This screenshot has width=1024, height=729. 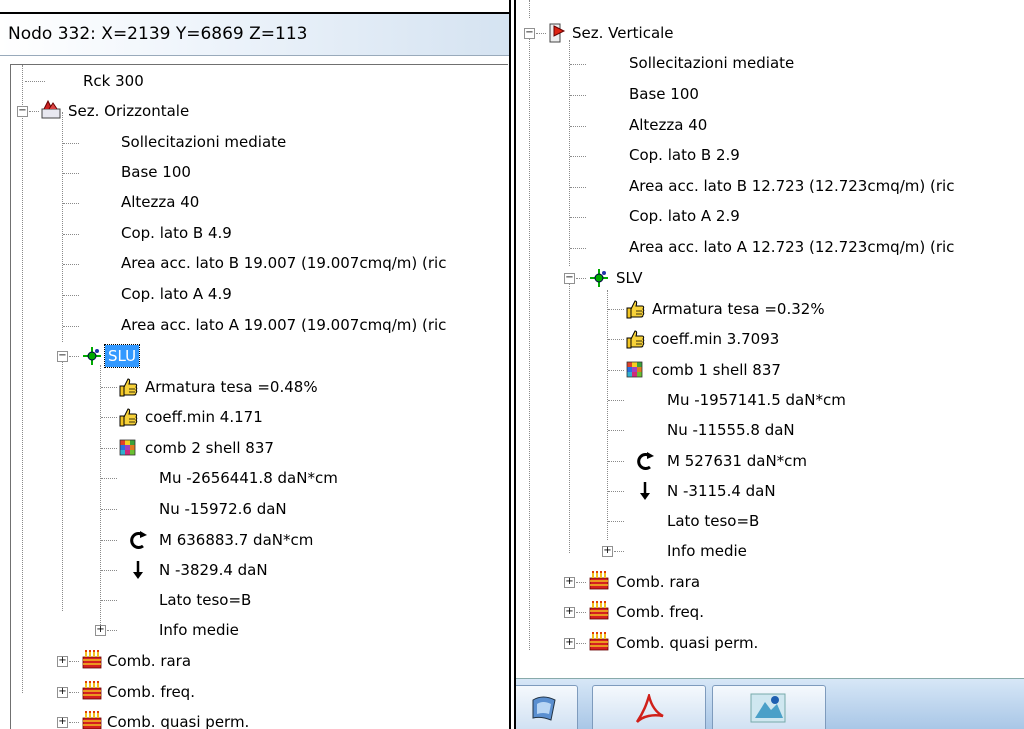 I want to click on tree-node-sez-verticale: − Sez. Verticale, so click(x=666, y=33).